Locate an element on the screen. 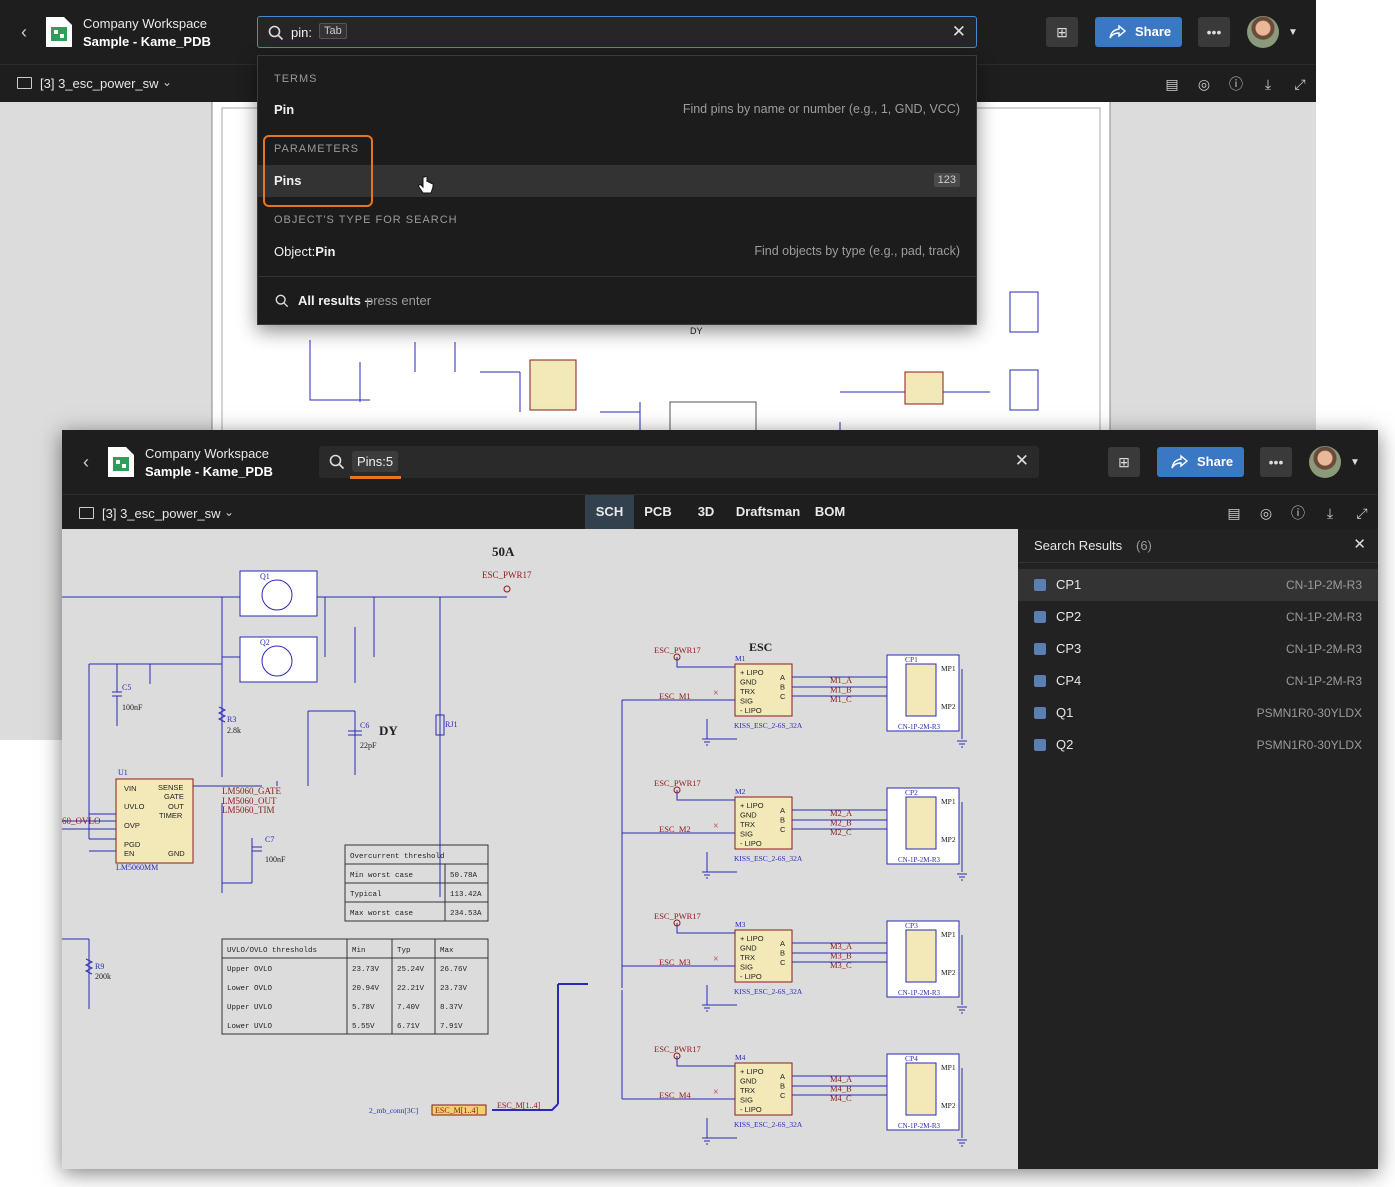  tab-pcb: PCB is located at coordinates (658, 512).